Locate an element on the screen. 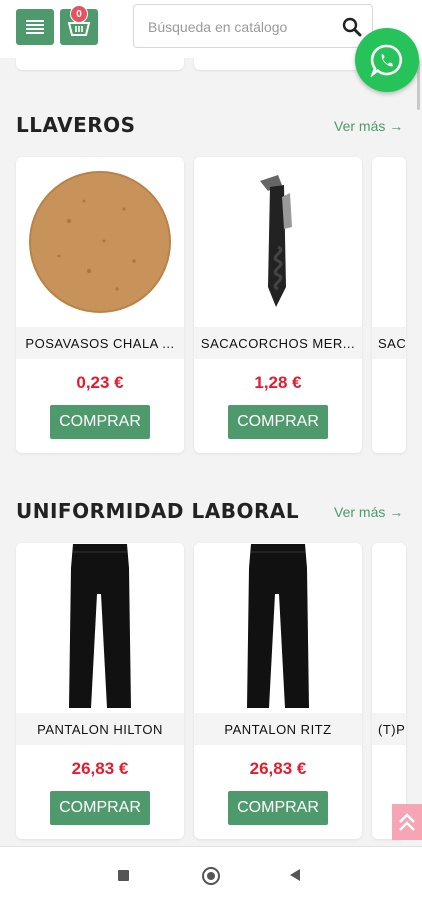 Image resolution: width=422 pixels, height=901 pixels. product-card: SACACORCHOS MER... 1,28 € COMPRAR is located at coordinates (278, 305).